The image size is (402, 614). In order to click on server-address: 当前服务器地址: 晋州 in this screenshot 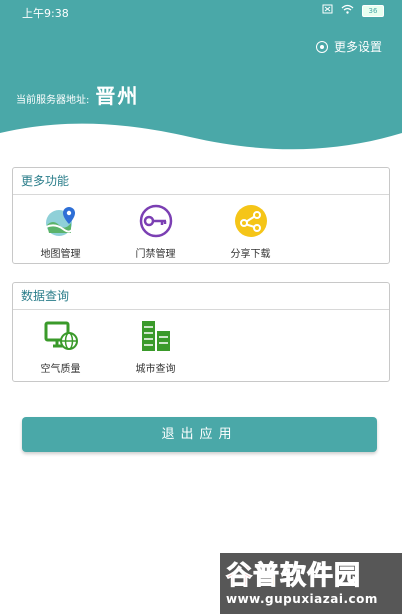, I will do `click(77, 94)`.